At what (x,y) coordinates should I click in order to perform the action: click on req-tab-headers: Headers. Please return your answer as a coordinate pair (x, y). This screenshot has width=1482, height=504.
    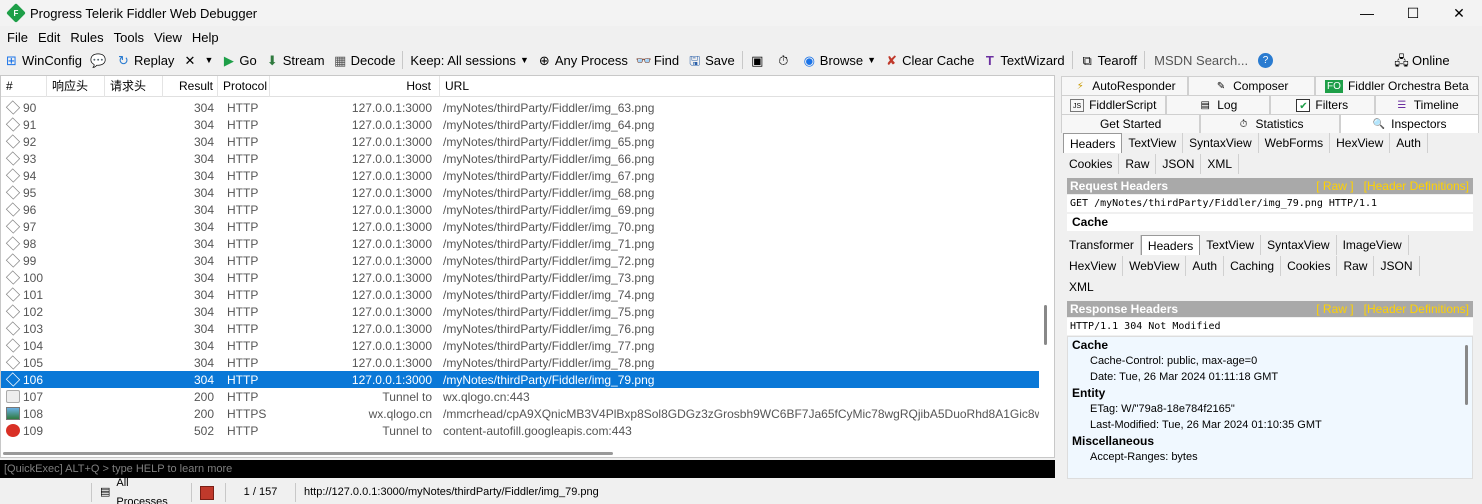
    Looking at the image, I should click on (1093, 143).